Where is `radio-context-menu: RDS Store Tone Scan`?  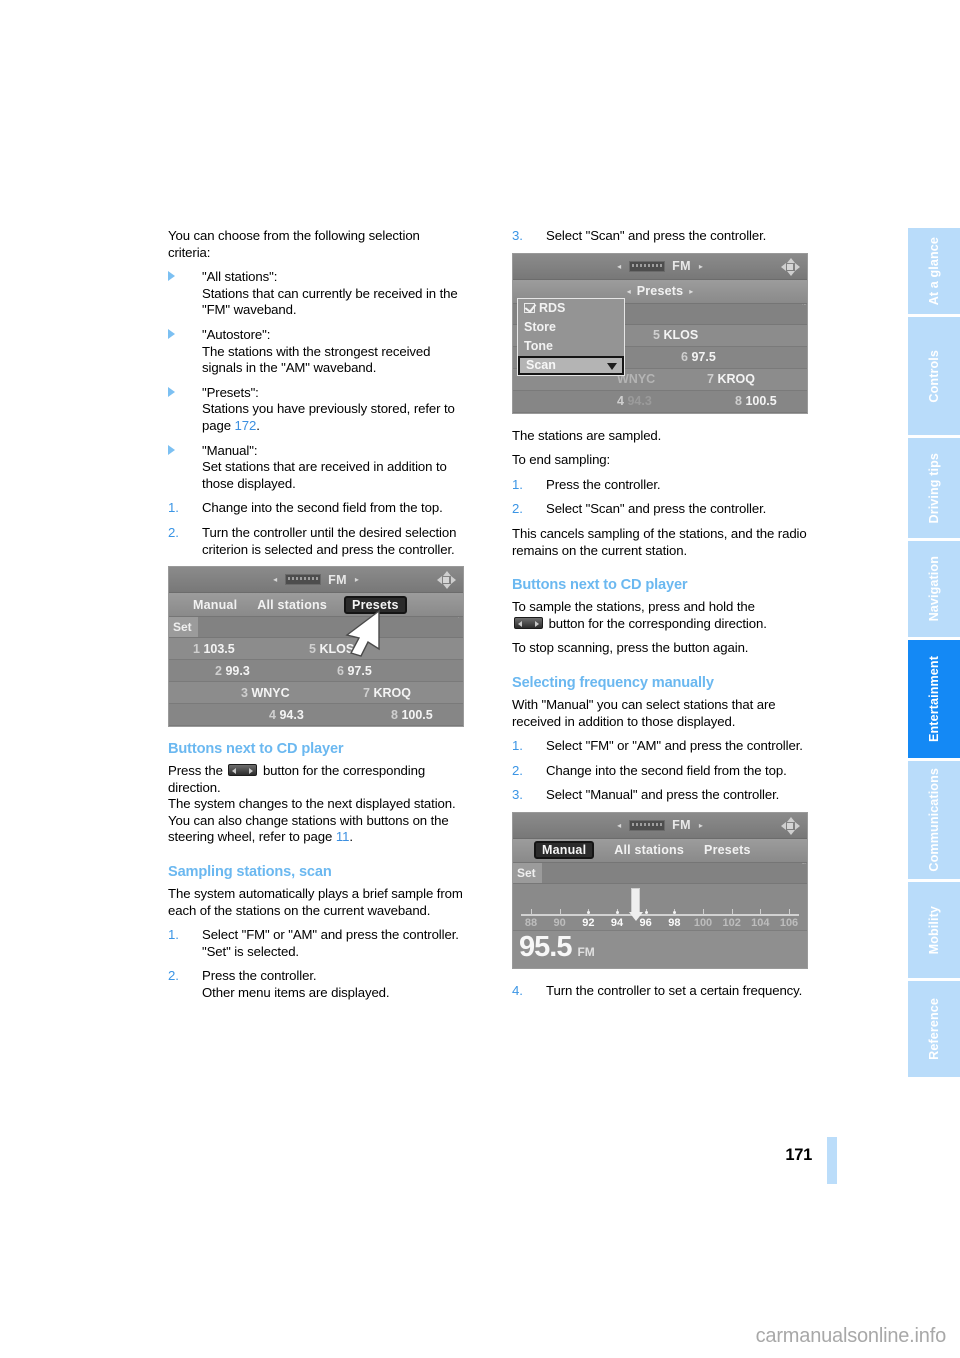
radio-context-menu: RDS Store Tone Scan is located at coordinates (571, 336).